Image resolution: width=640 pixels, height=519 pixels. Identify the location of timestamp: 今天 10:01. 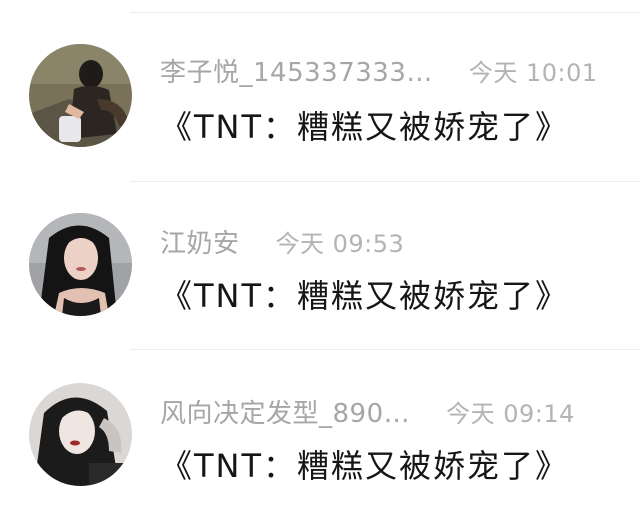
(533, 72).